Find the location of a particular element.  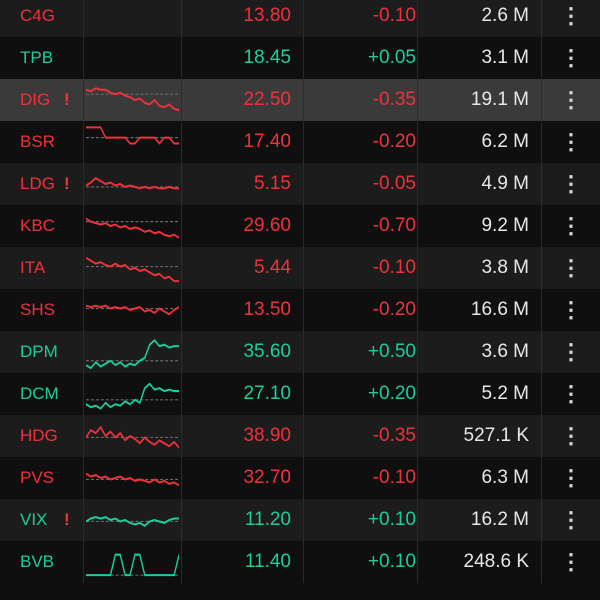

symbol-label: ITA is located at coordinates (33, 267).